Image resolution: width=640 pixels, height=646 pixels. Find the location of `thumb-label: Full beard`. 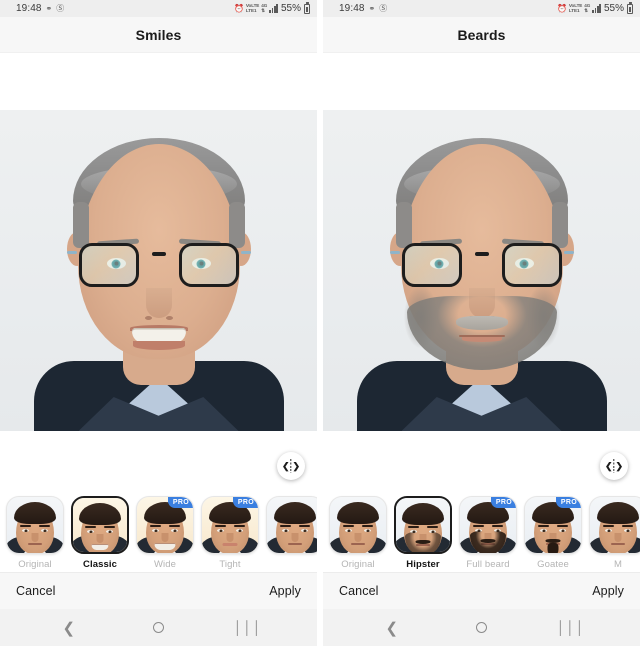

thumb-label: Full beard is located at coordinates (488, 564).